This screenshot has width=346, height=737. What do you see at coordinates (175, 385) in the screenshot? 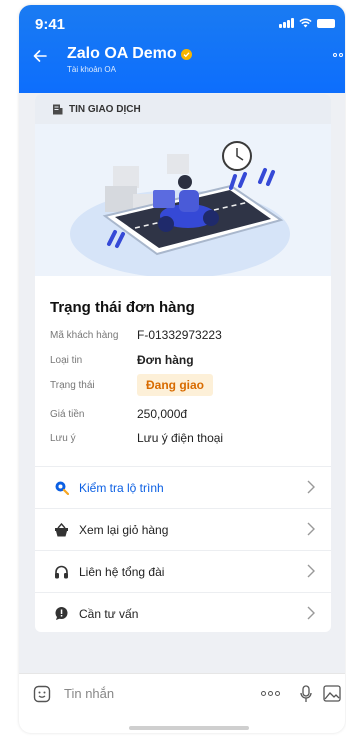
I see `status-badge: Đang giao` at bounding box center [175, 385].